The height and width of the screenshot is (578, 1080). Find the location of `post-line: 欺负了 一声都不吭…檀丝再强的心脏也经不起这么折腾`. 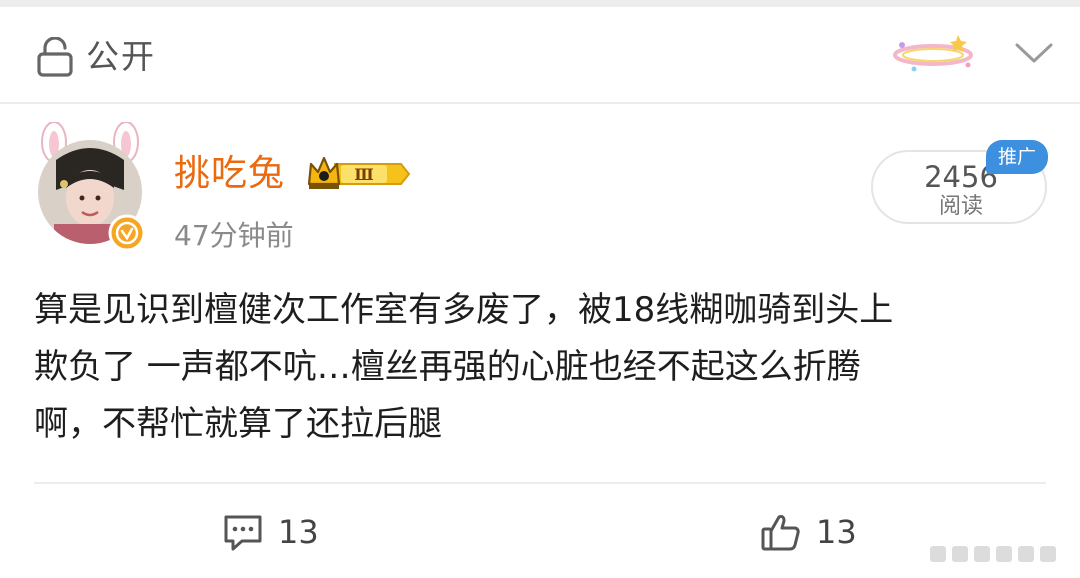

post-line: 欺负了 一声都不吭…檀丝再强的心脏也经不起这么折腾 is located at coordinates (447, 367).